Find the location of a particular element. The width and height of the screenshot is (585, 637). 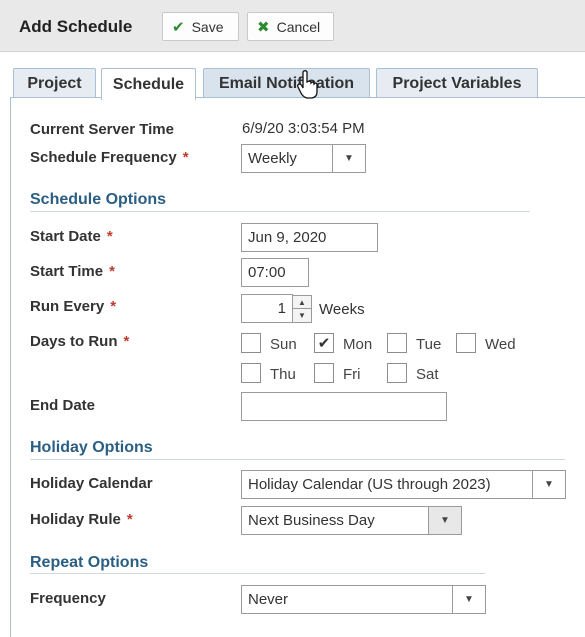

cancel-label: Cancel is located at coordinates (298, 26).